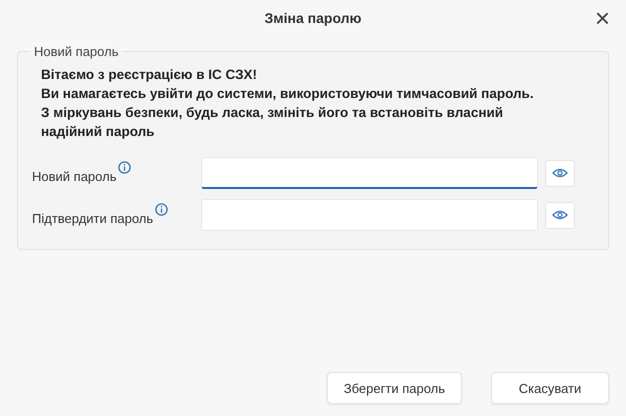 The image size is (626, 416). Describe the element at coordinates (149, 75) in the screenshot. I see `message-text: Вітаємо з реєстрацією в ІС СЗХ!` at that location.